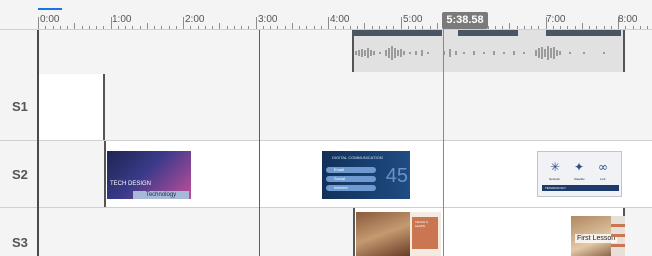  What do you see at coordinates (580, 188) in the screenshot?
I see `diagram-footer: TECHNOLOGY` at bounding box center [580, 188].